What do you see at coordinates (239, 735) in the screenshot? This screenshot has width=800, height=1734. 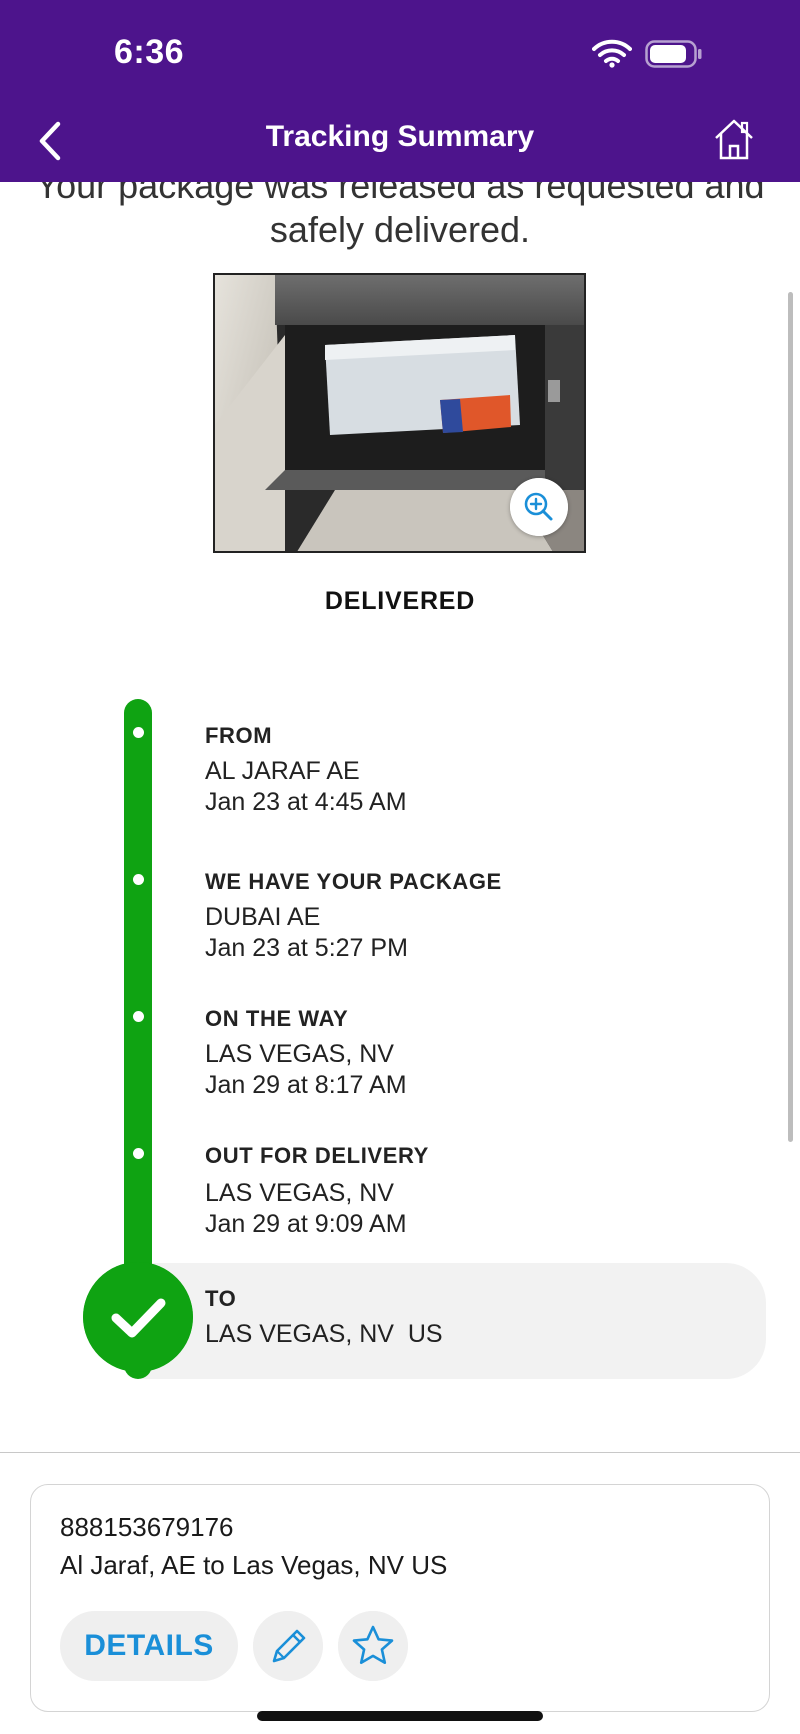 I see `event-title: FROM` at bounding box center [239, 735].